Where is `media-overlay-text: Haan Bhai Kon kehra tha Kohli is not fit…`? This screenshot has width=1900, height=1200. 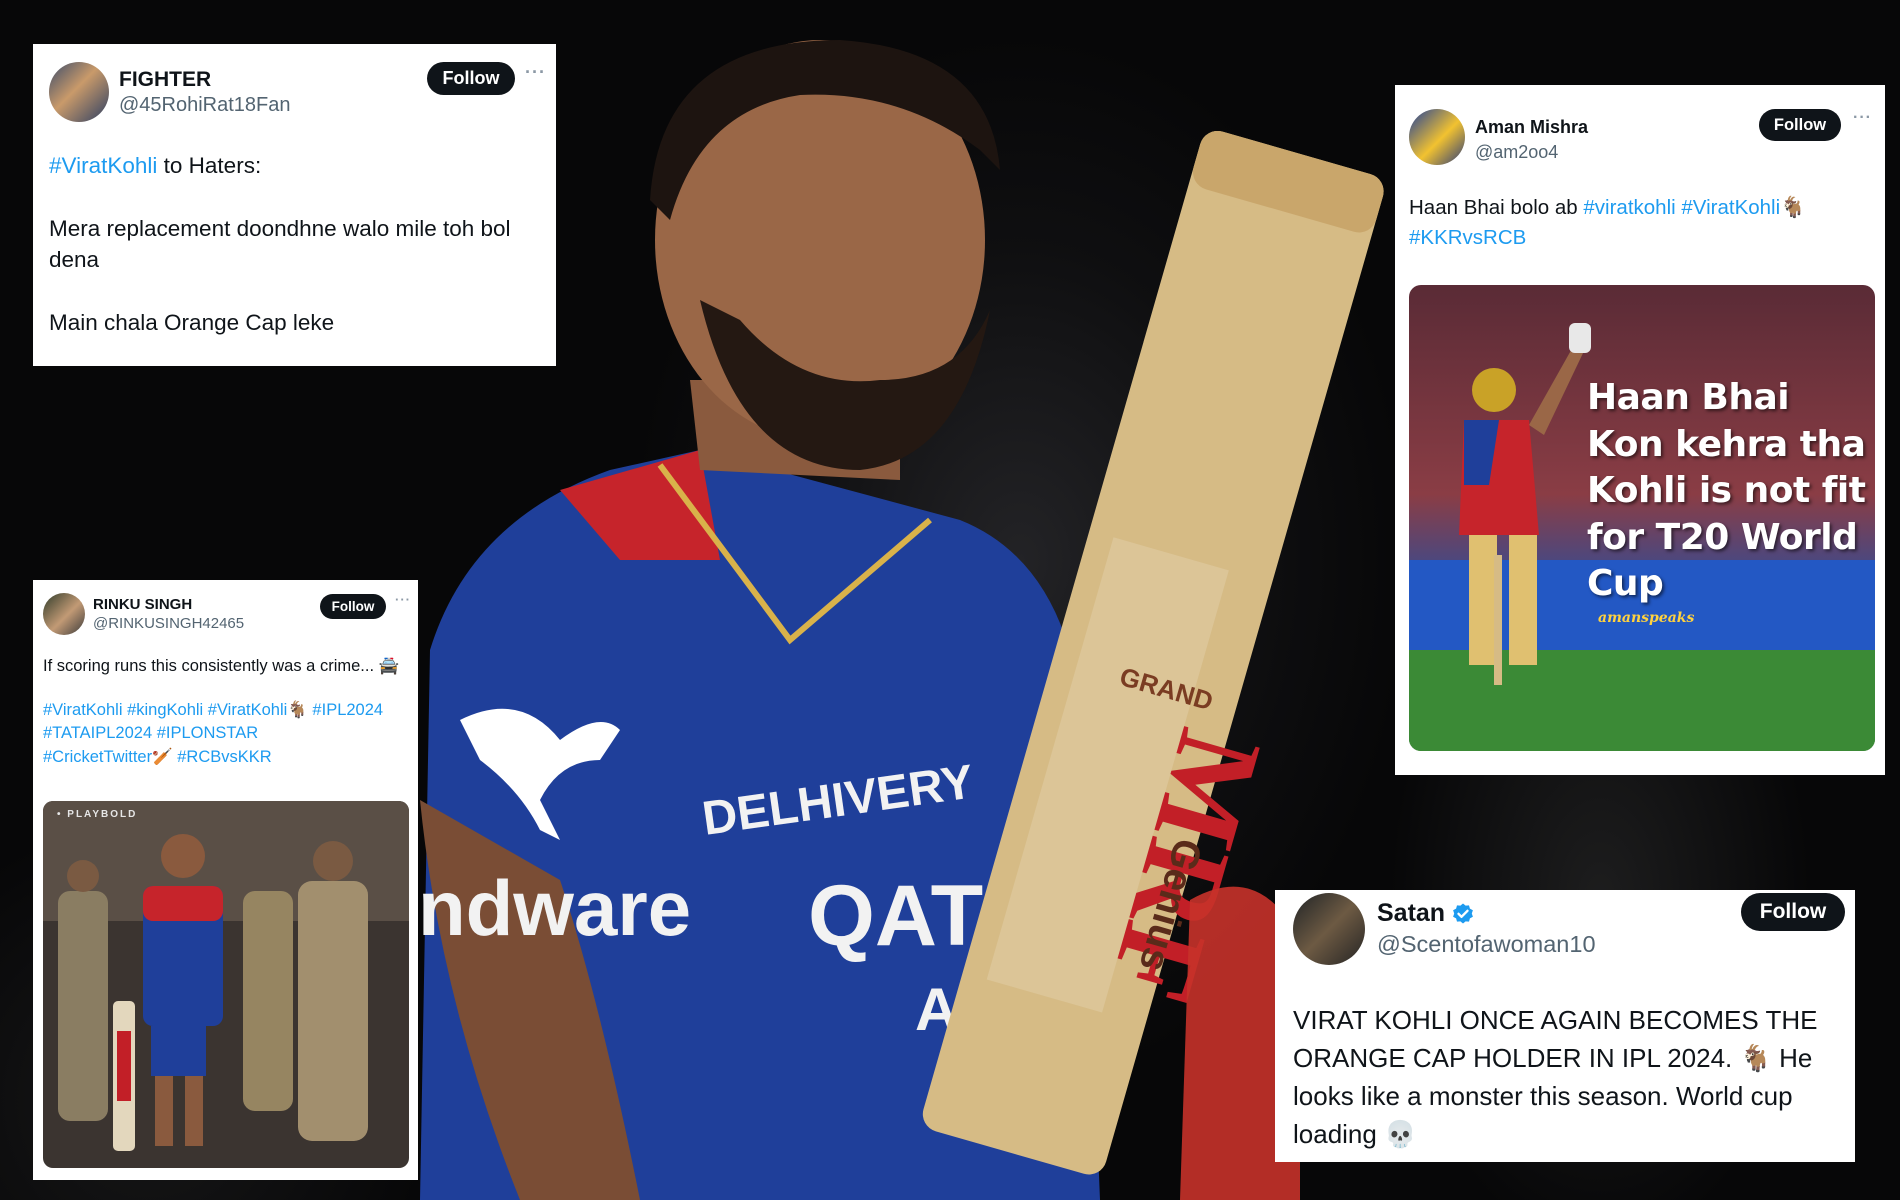
media-overlay-text: Haan Bhai Kon kehra tha Kohli is not fit… is located at coordinates (1727, 491).